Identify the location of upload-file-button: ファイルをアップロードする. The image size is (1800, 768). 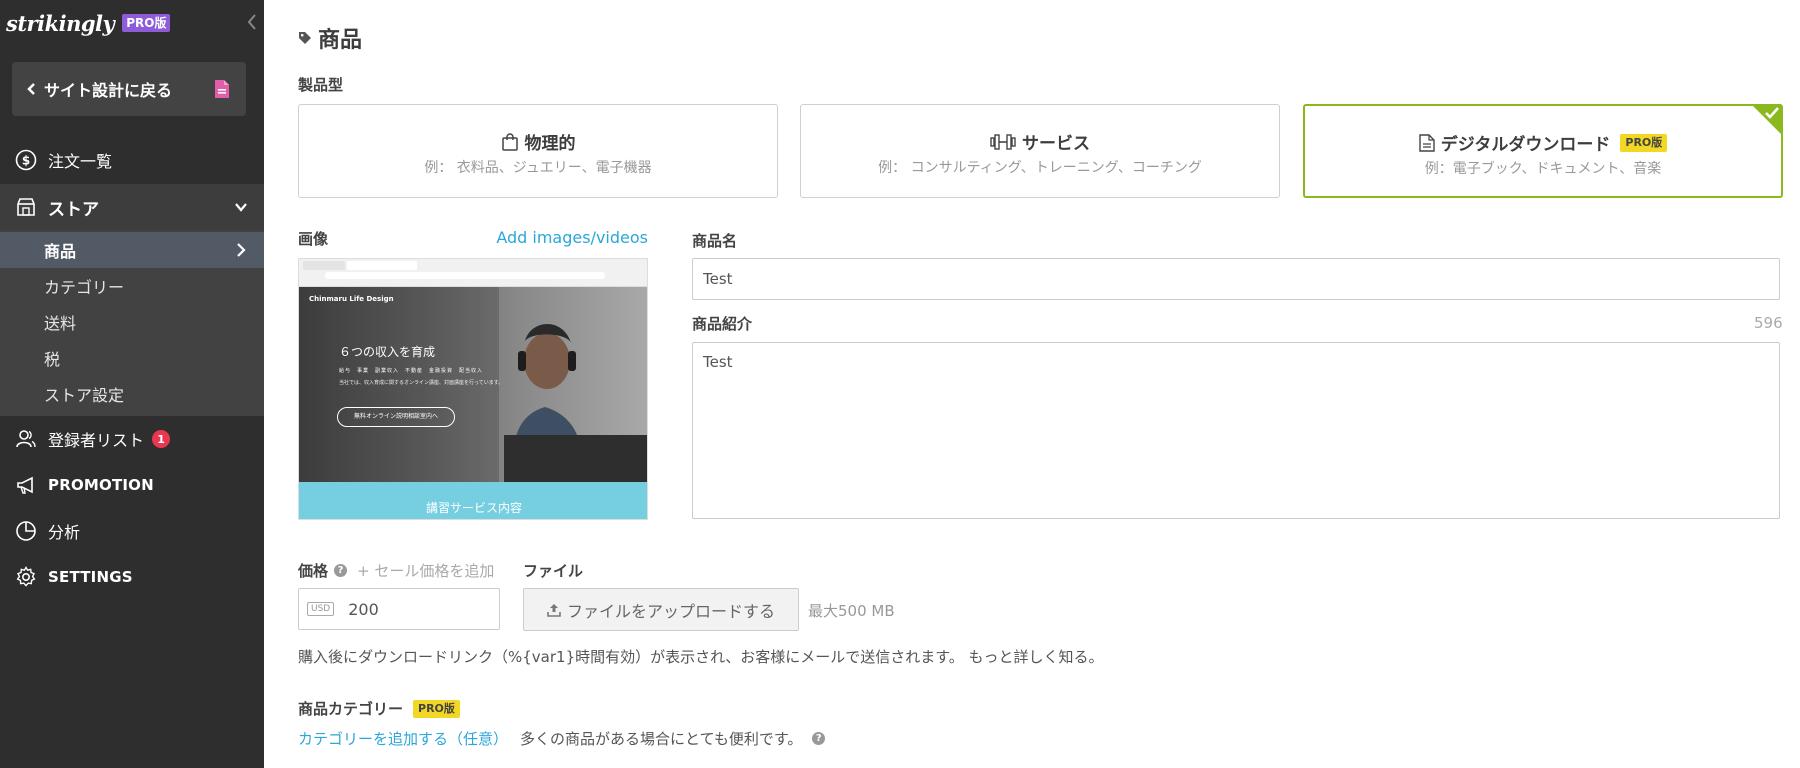
(661, 609).